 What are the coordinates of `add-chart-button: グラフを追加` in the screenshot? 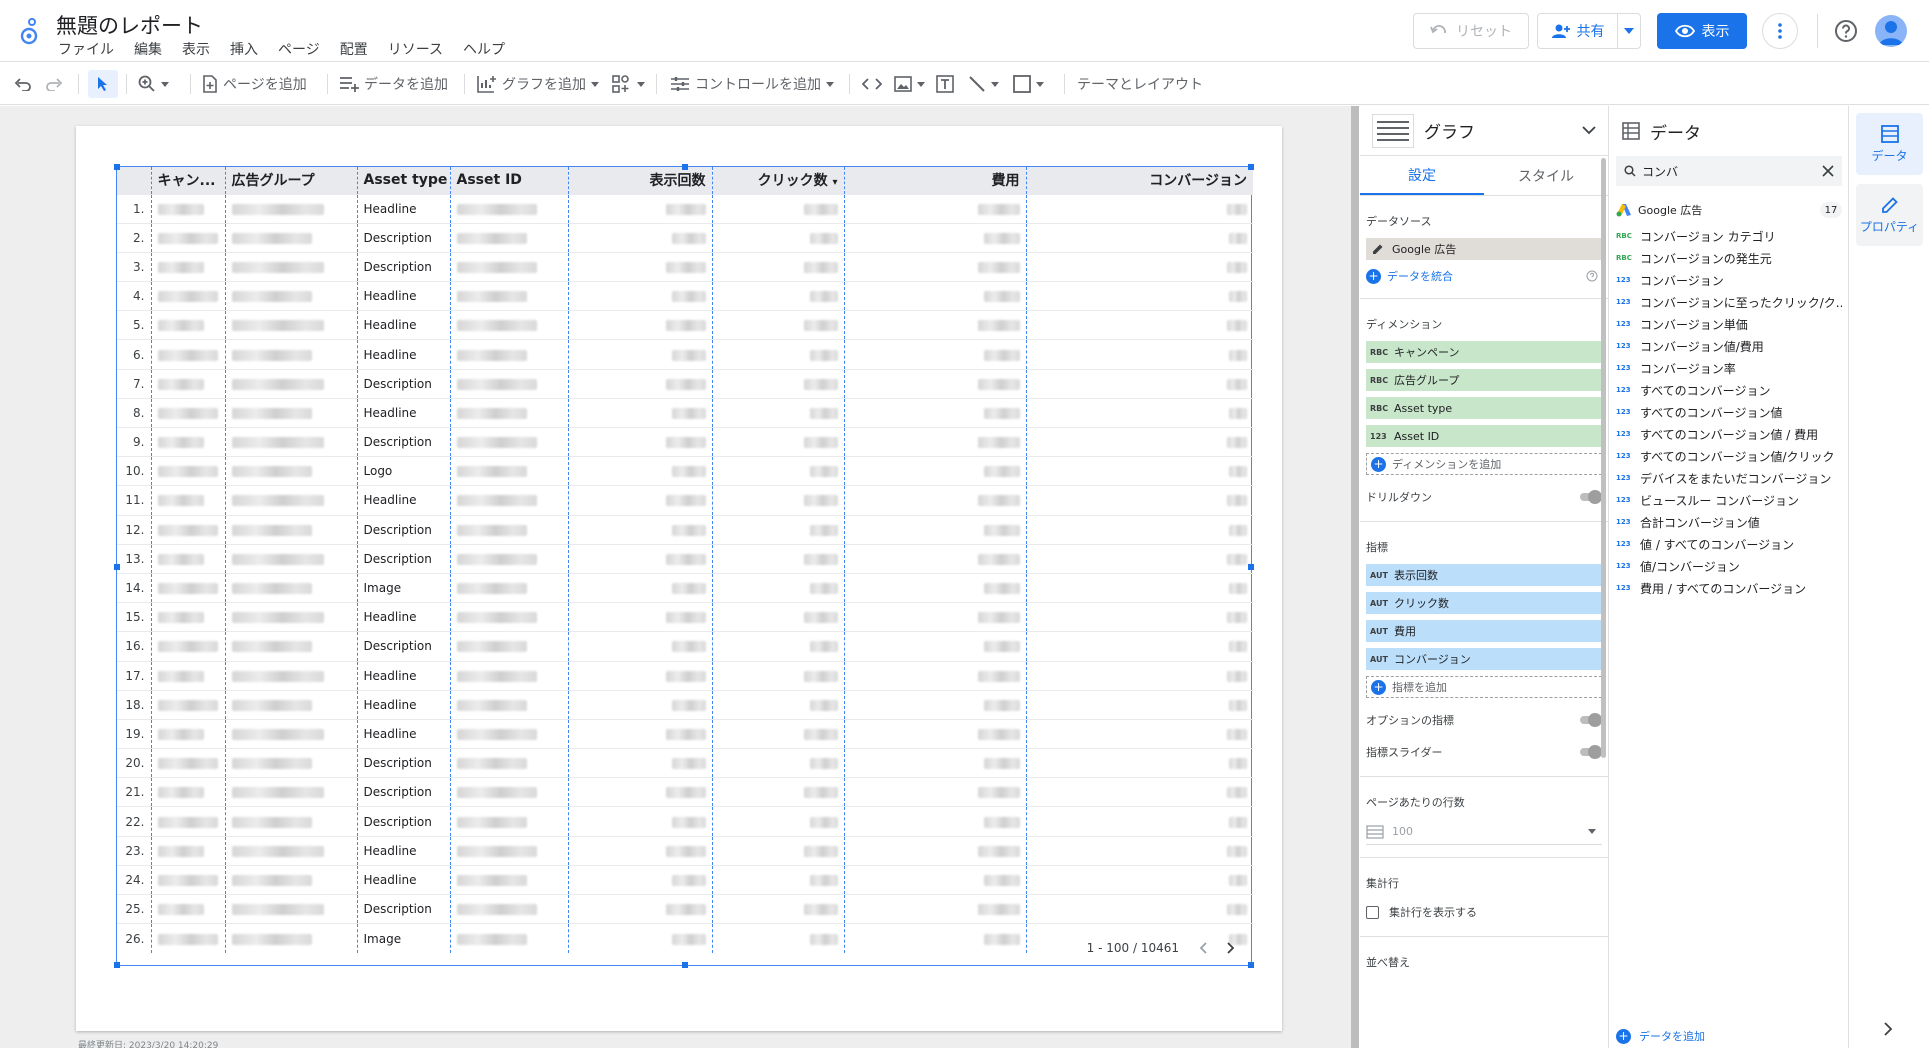 It's located at (538, 84).